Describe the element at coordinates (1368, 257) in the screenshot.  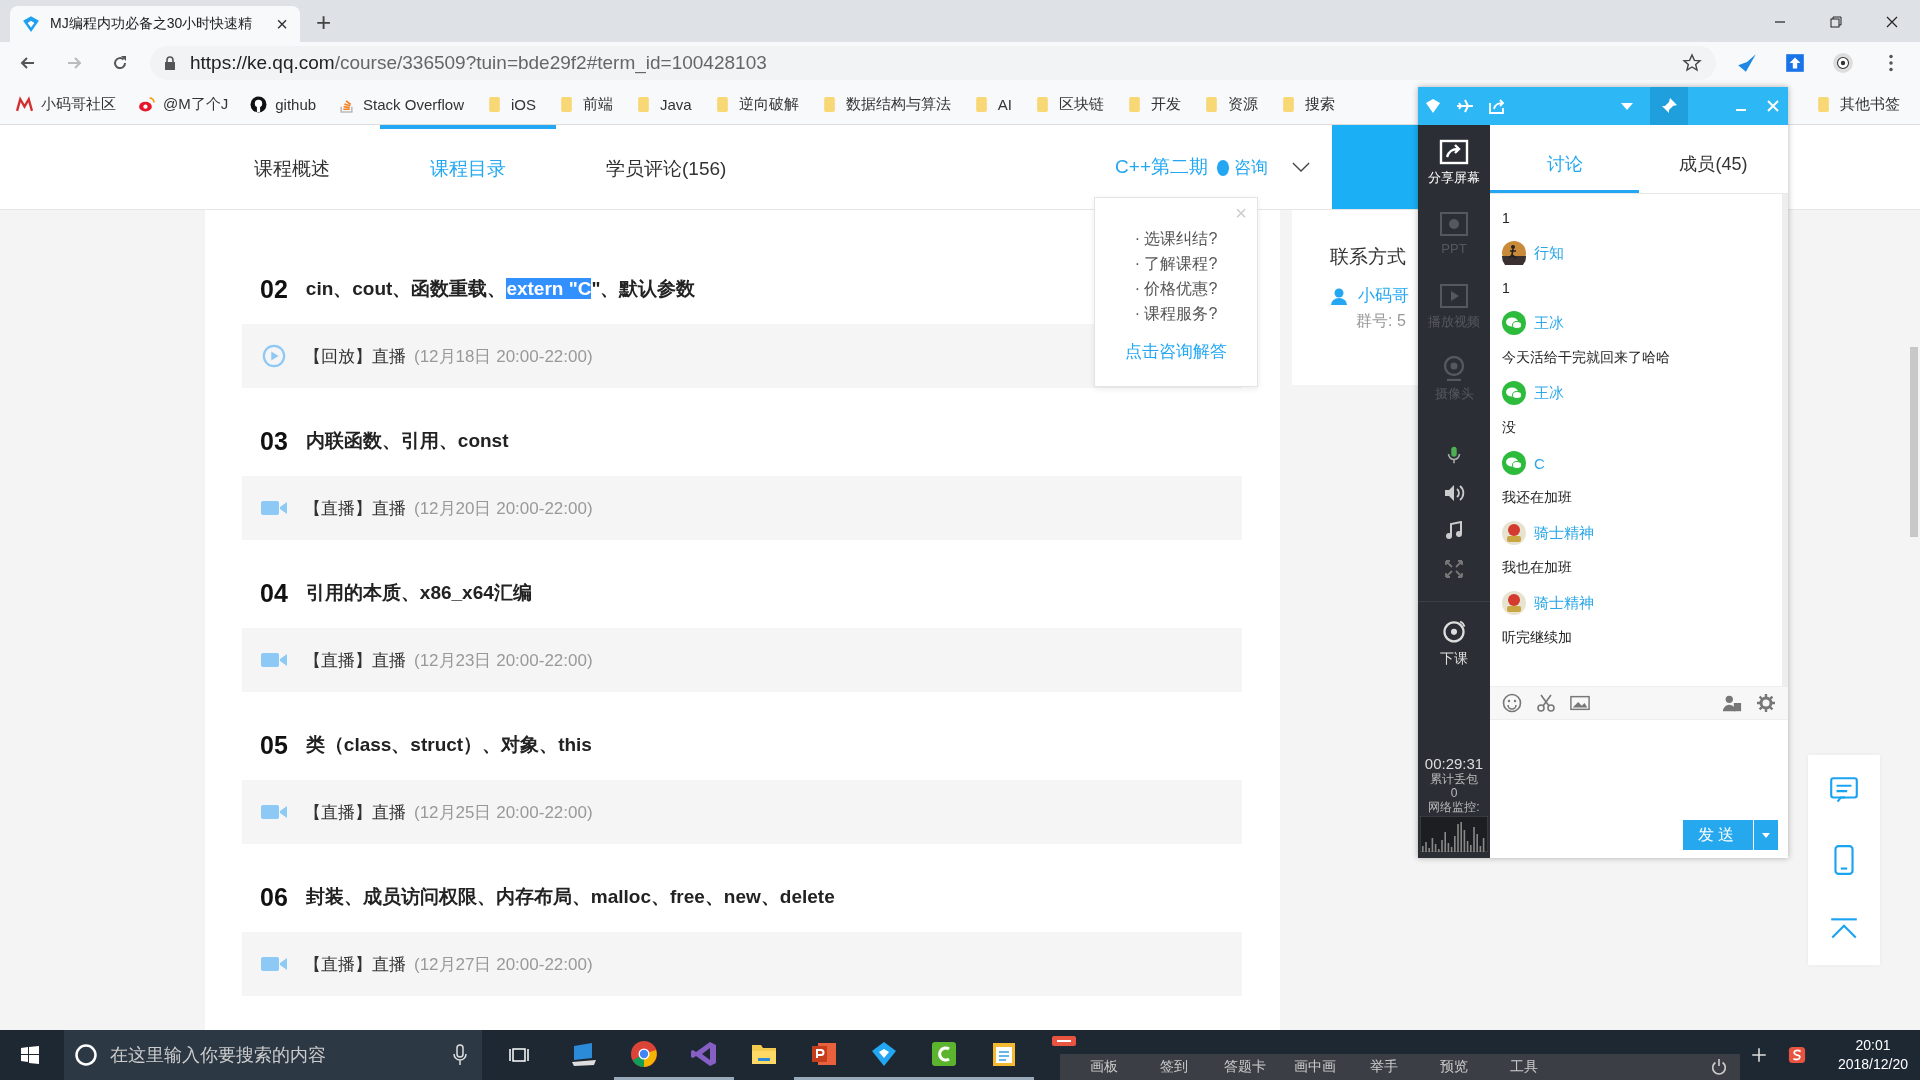
I see `contact-heading: 联系方式` at that location.